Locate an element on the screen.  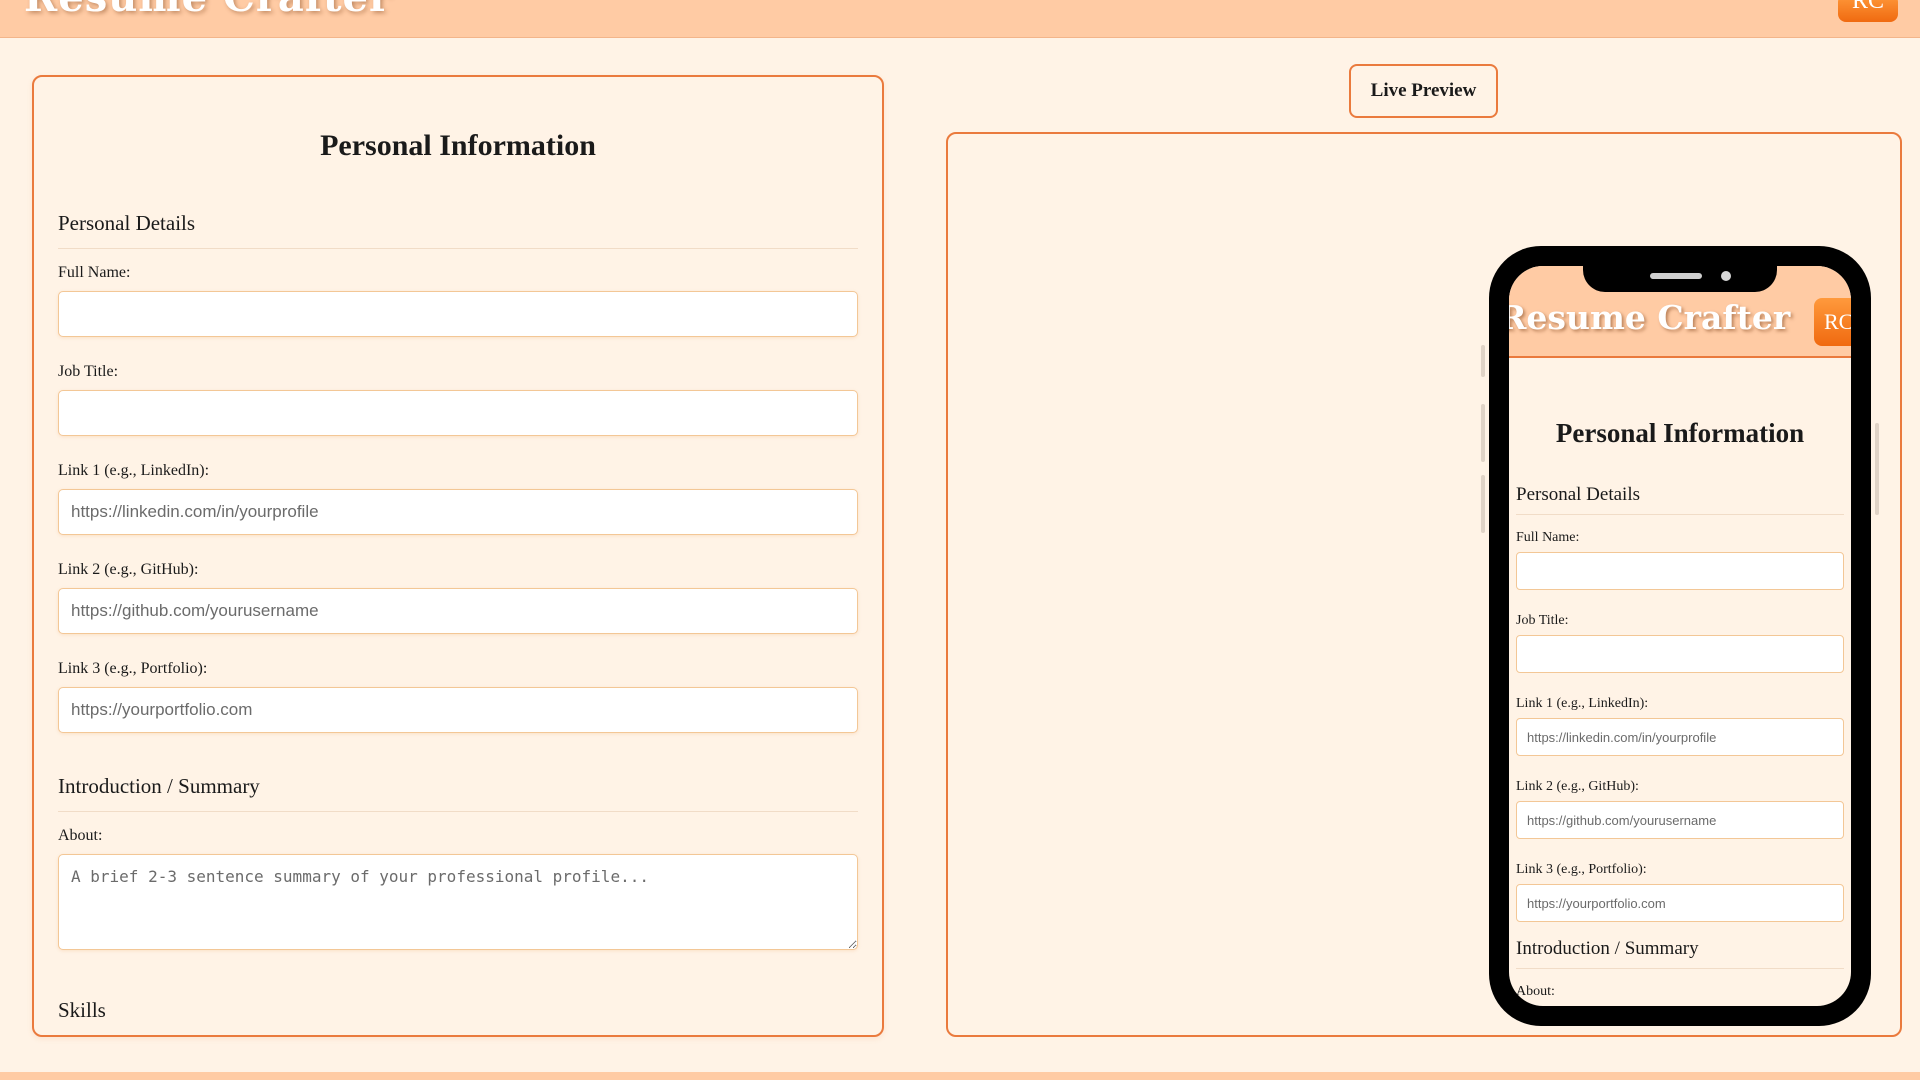
link3-input is located at coordinates (458, 710).